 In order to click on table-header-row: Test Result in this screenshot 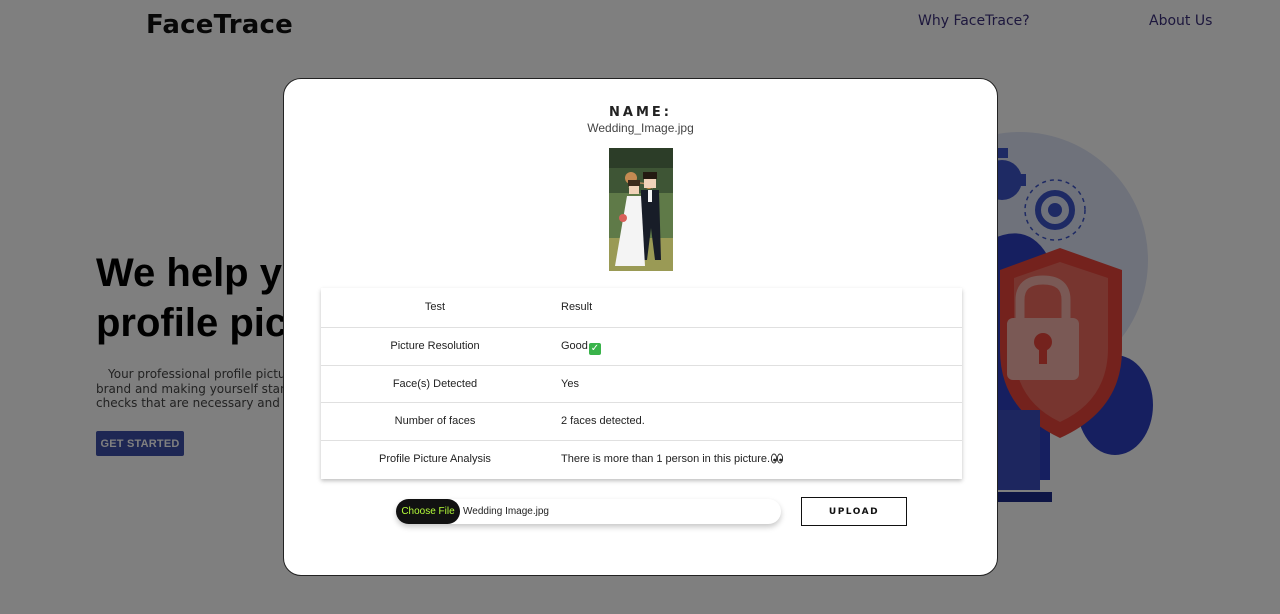, I will do `click(641, 308)`.